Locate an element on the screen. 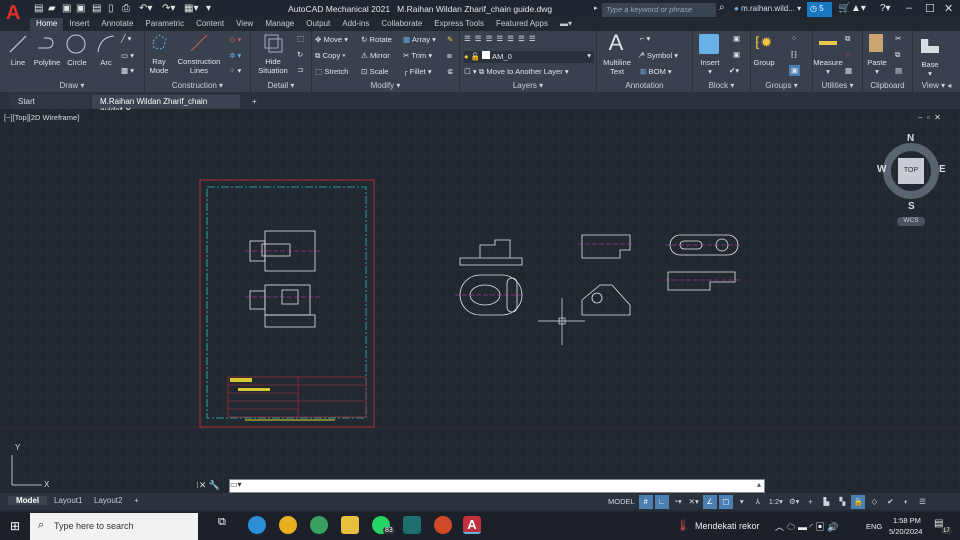 The height and width of the screenshot is (540, 960). view-panel-title: View ▾ ◂ is located at coordinates (936, 86).